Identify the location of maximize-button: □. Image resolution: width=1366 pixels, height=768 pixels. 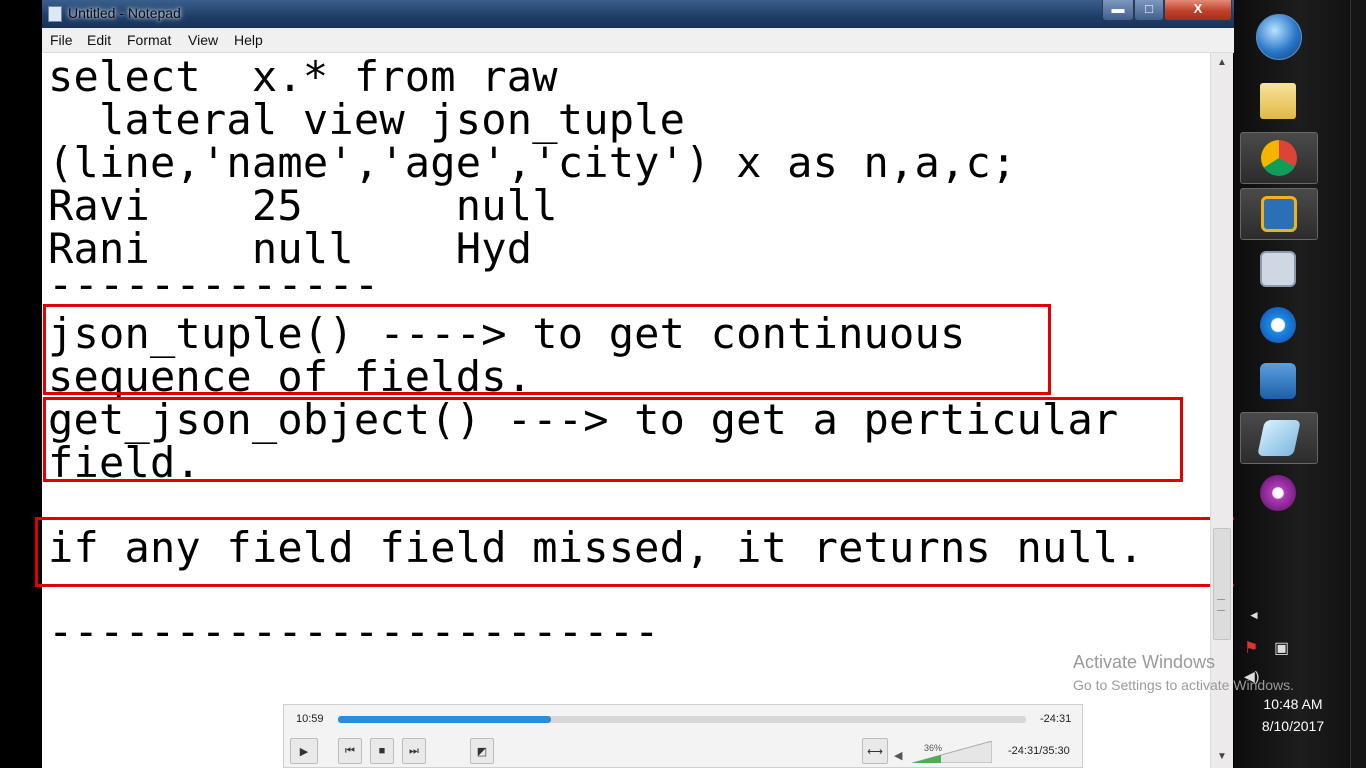
(1149, 10).